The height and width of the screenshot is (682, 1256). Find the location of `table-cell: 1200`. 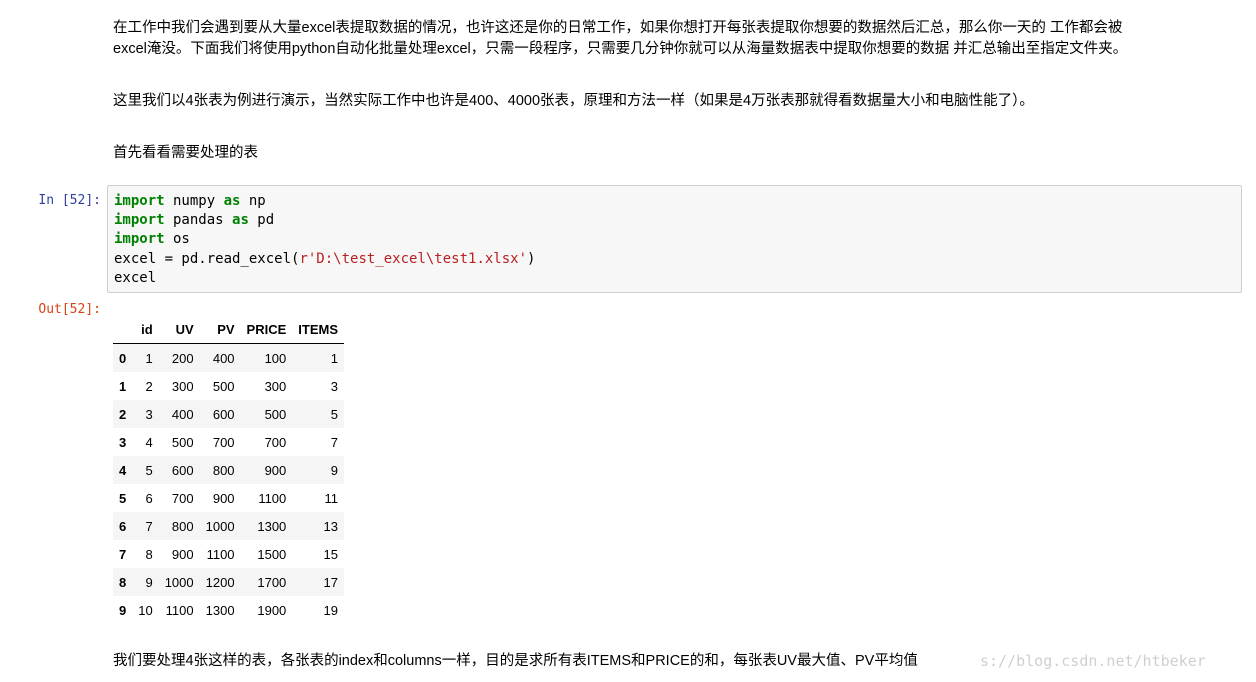

table-cell: 1200 is located at coordinates (220, 582).